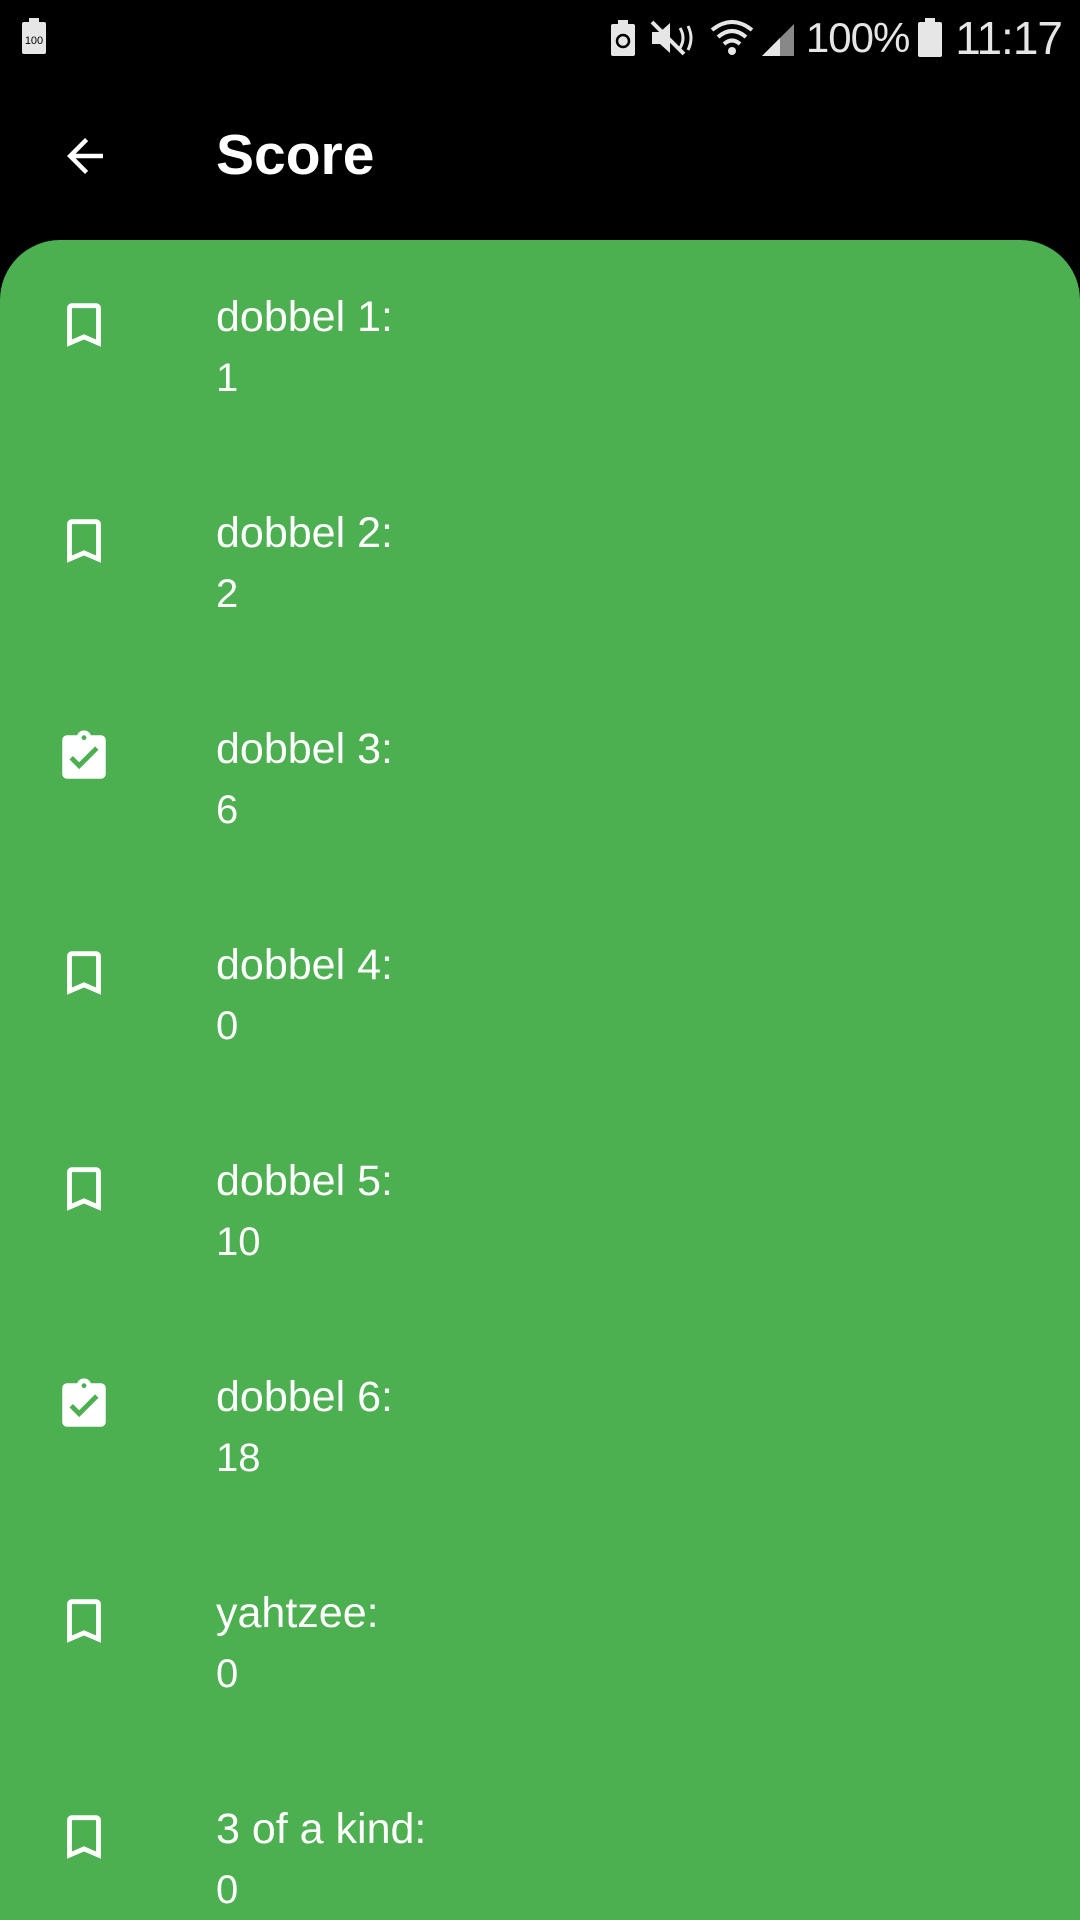  What do you see at coordinates (540, 1644) in the screenshot?
I see `score-item-yahtzee: yahtzee: 0` at bounding box center [540, 1644].